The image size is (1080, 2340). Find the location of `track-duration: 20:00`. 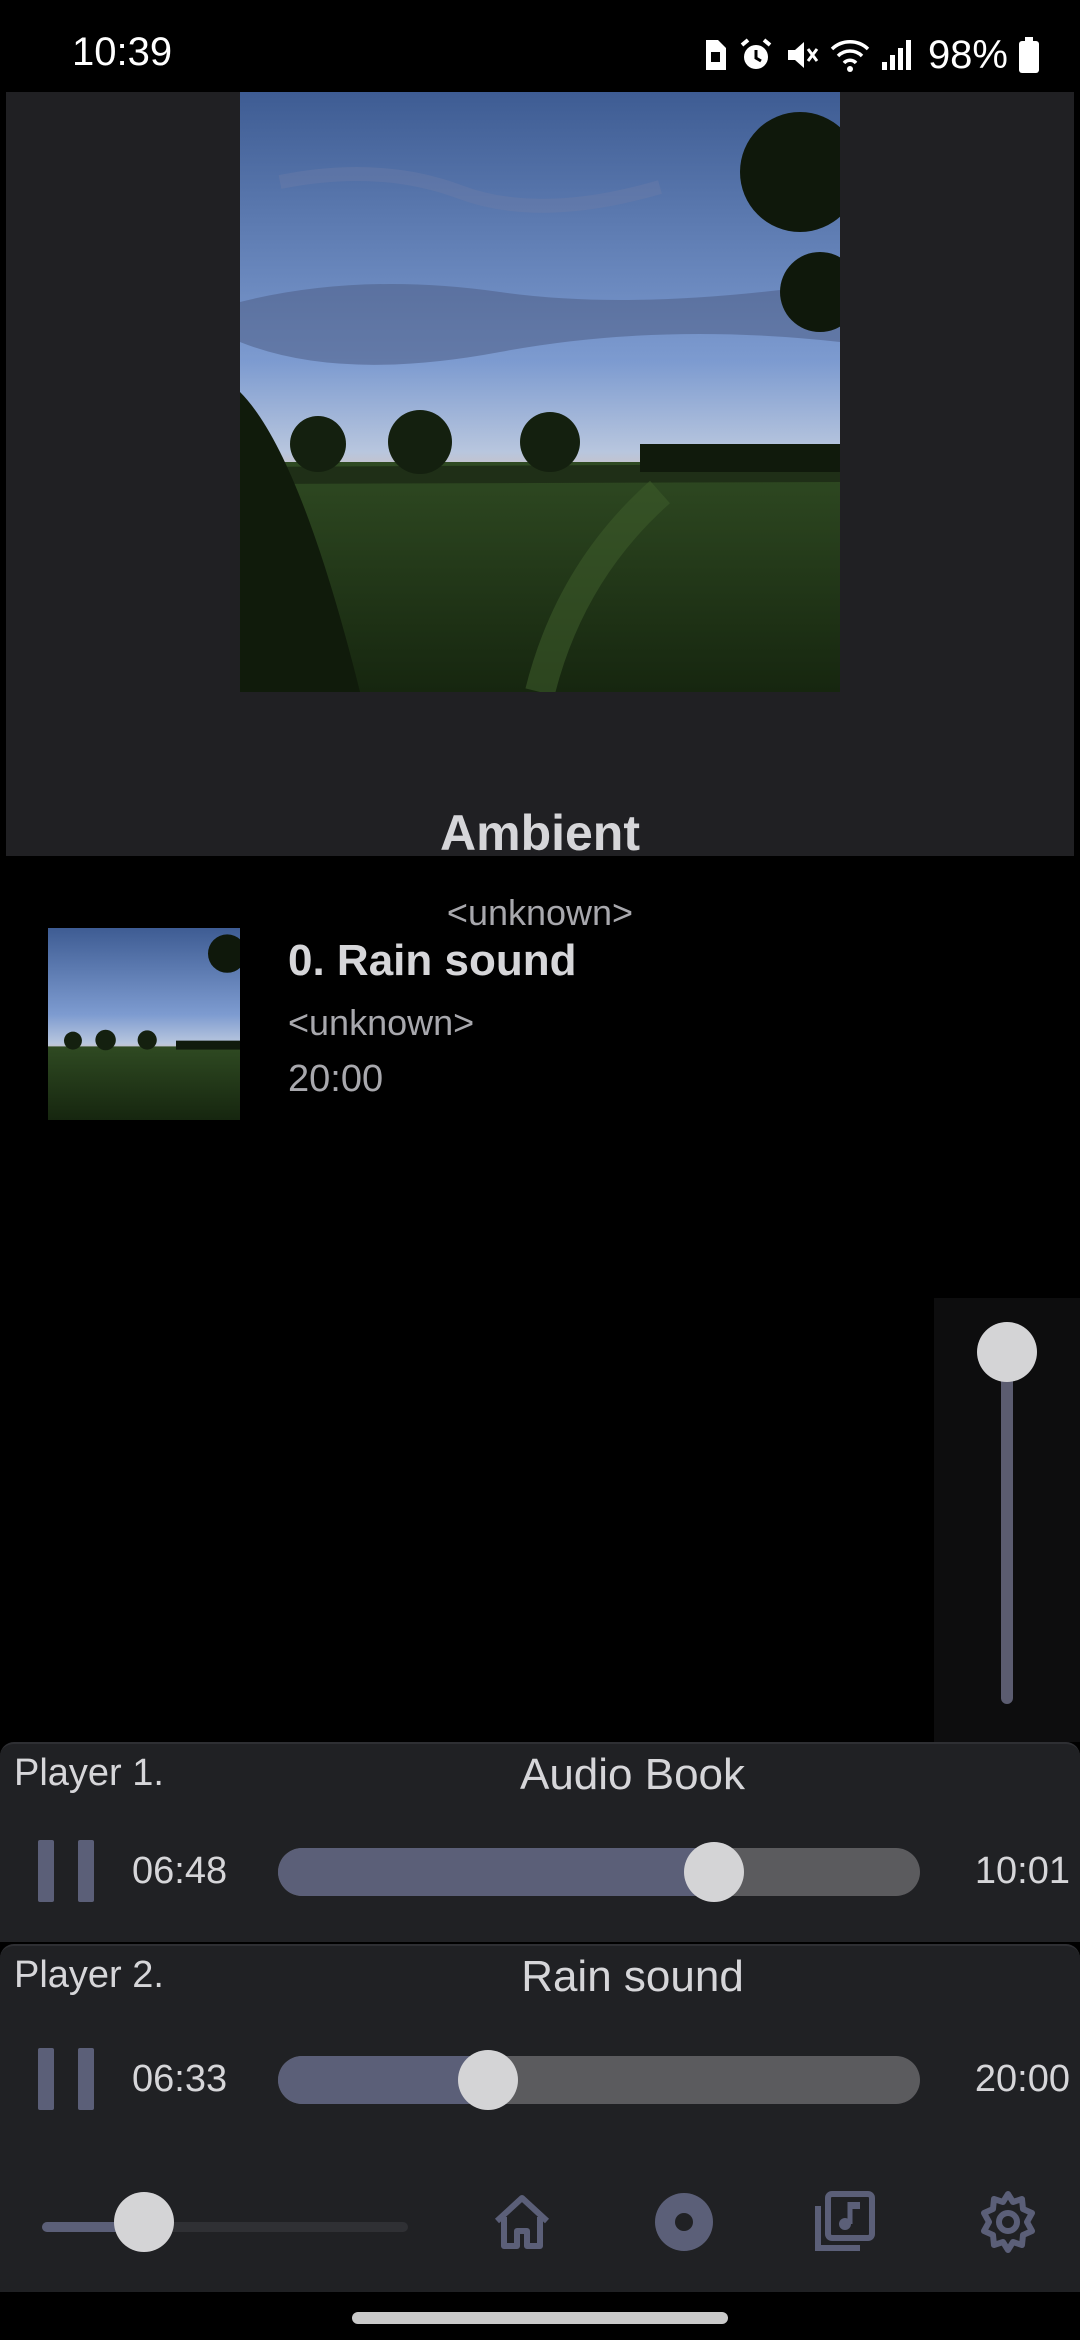

track-duration: 20:00 is located at coordinates (336, 1079).